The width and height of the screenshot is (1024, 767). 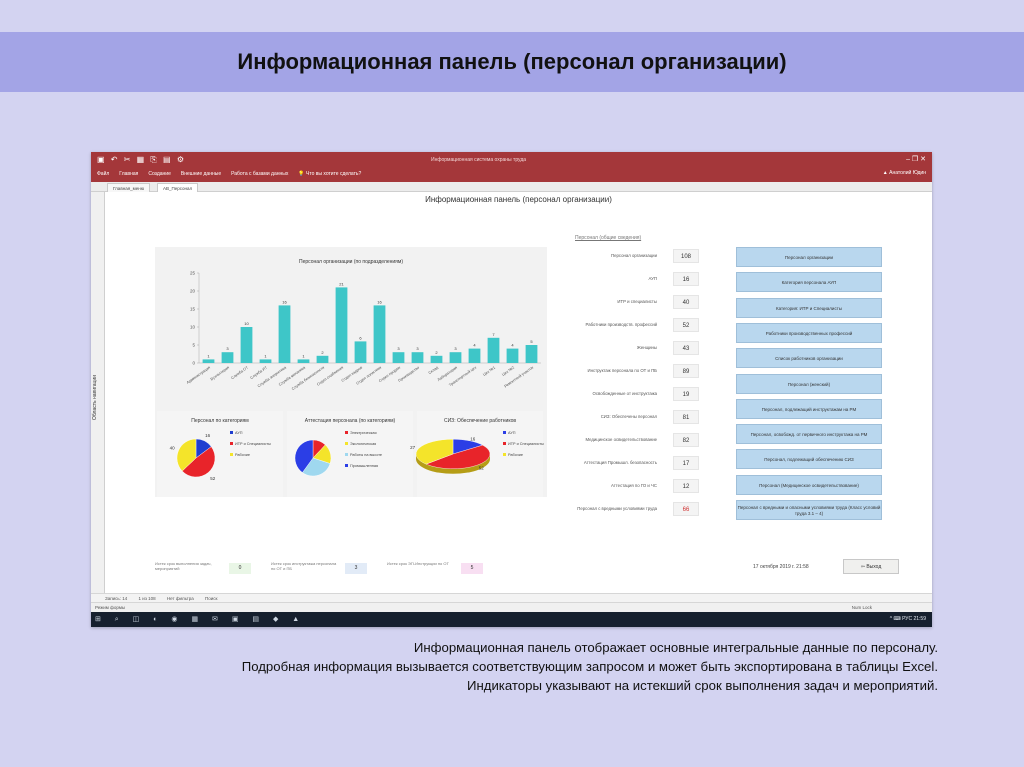 What do you see at coordinates (103, 174) in the screenshot?
I see `menu-file: Файл` at bounding box center [103, 174].